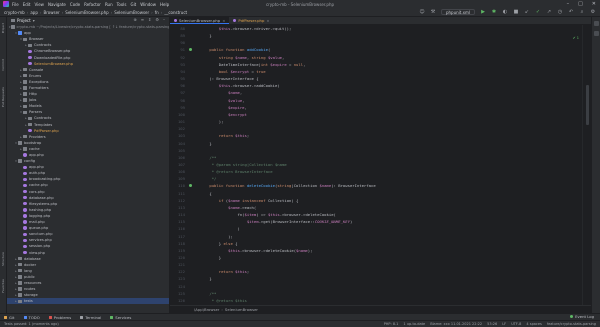 This screenshot has height=327, width=600. I want to click on menu-item-edit: Edit, so click(27, 4).